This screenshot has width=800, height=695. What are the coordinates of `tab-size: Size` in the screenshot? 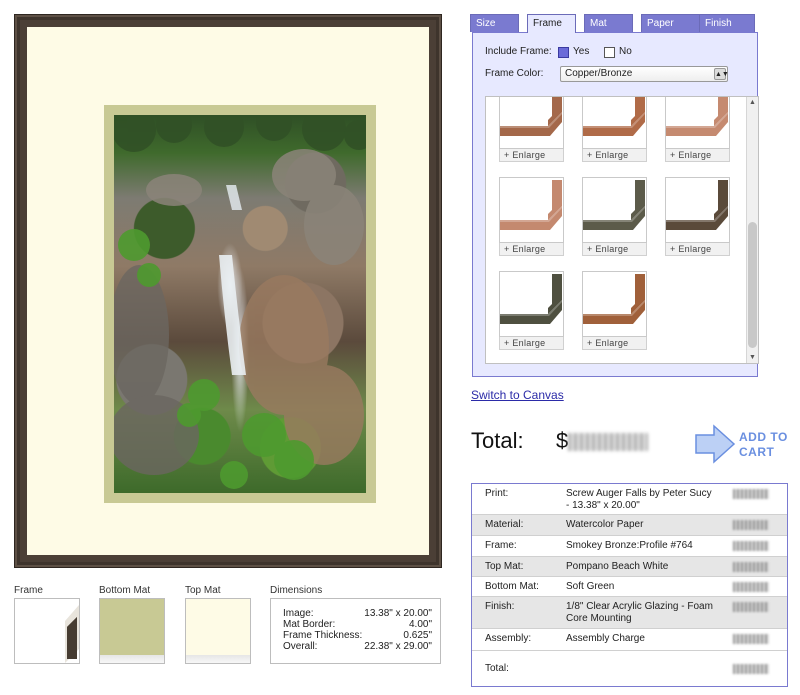 It's located at (494, 23).